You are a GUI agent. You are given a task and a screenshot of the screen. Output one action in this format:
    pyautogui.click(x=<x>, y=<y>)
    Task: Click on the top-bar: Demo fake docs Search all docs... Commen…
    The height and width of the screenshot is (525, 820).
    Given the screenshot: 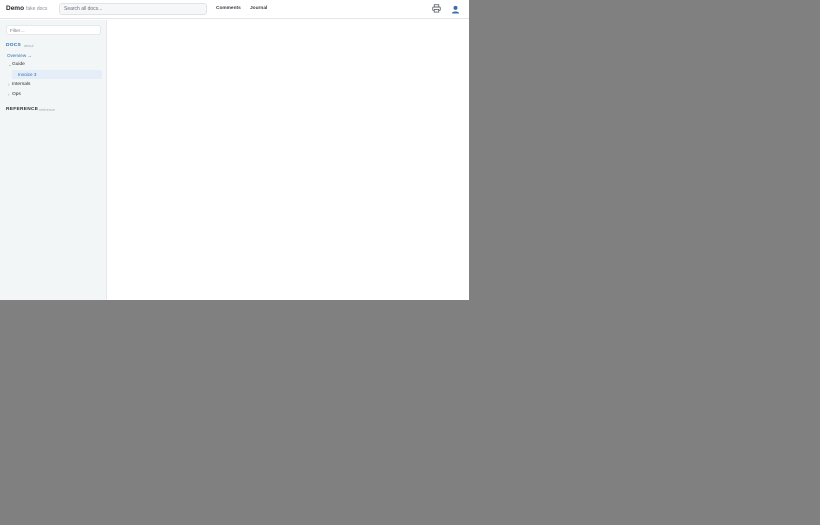 What is the action you would take?
    pyautogui.click(x=234, y=9)
    